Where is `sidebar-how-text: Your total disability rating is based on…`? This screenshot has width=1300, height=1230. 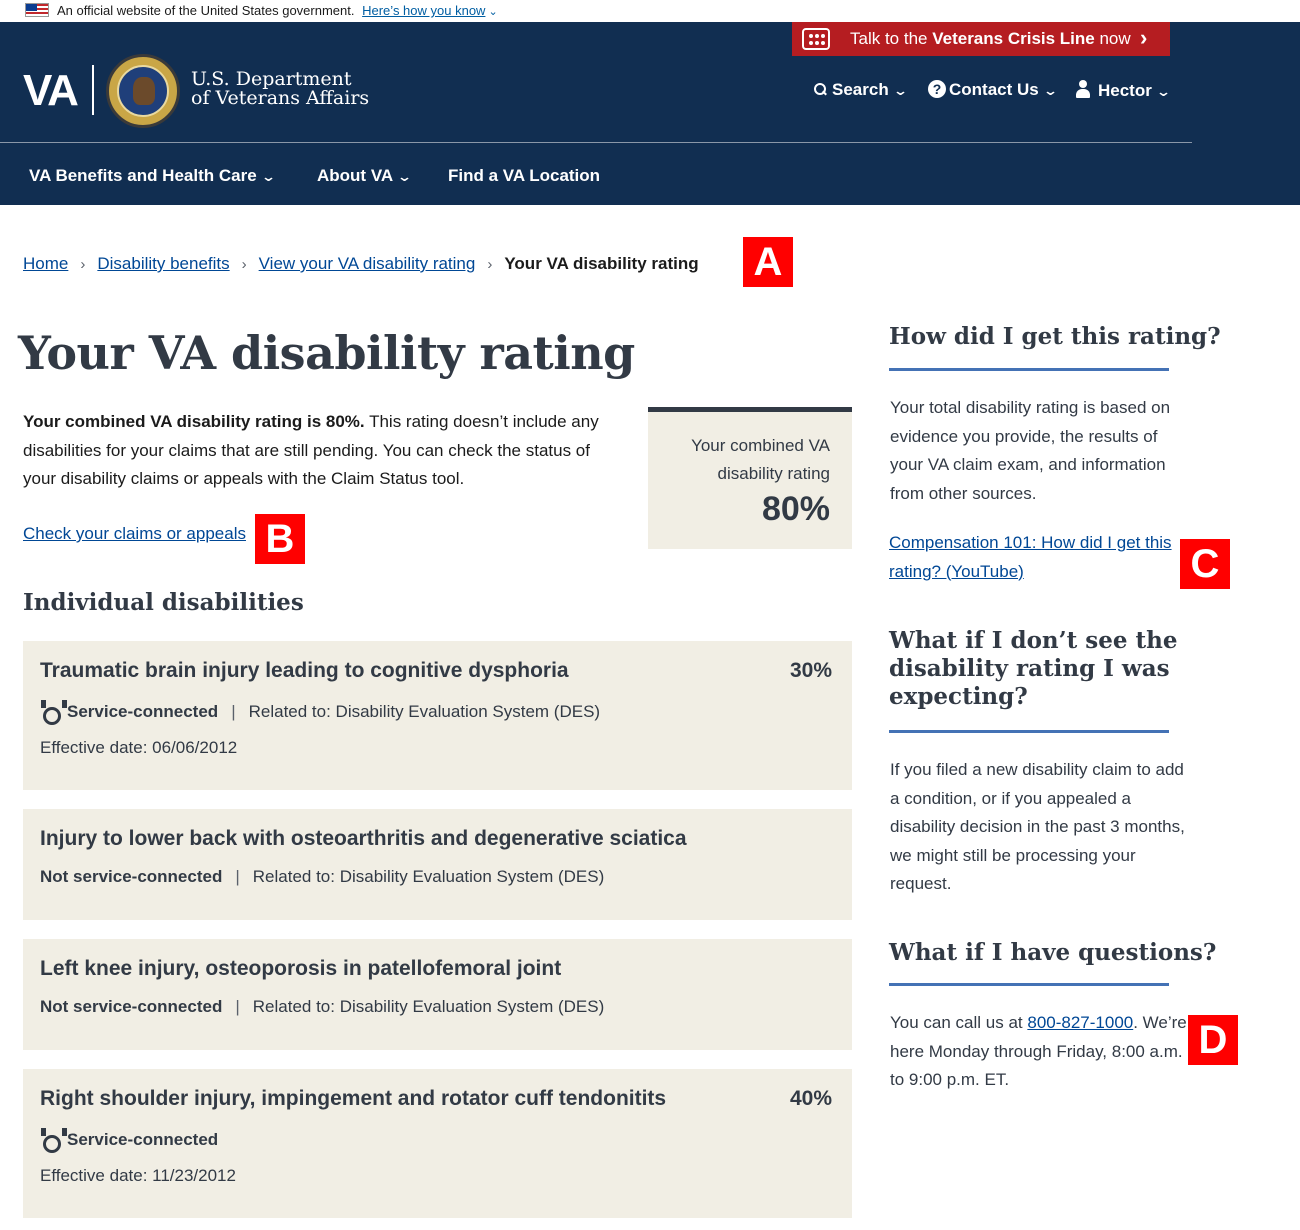 sidebar-how-text: Your total disability rating is based on… is located at coordinates (1030, 450).